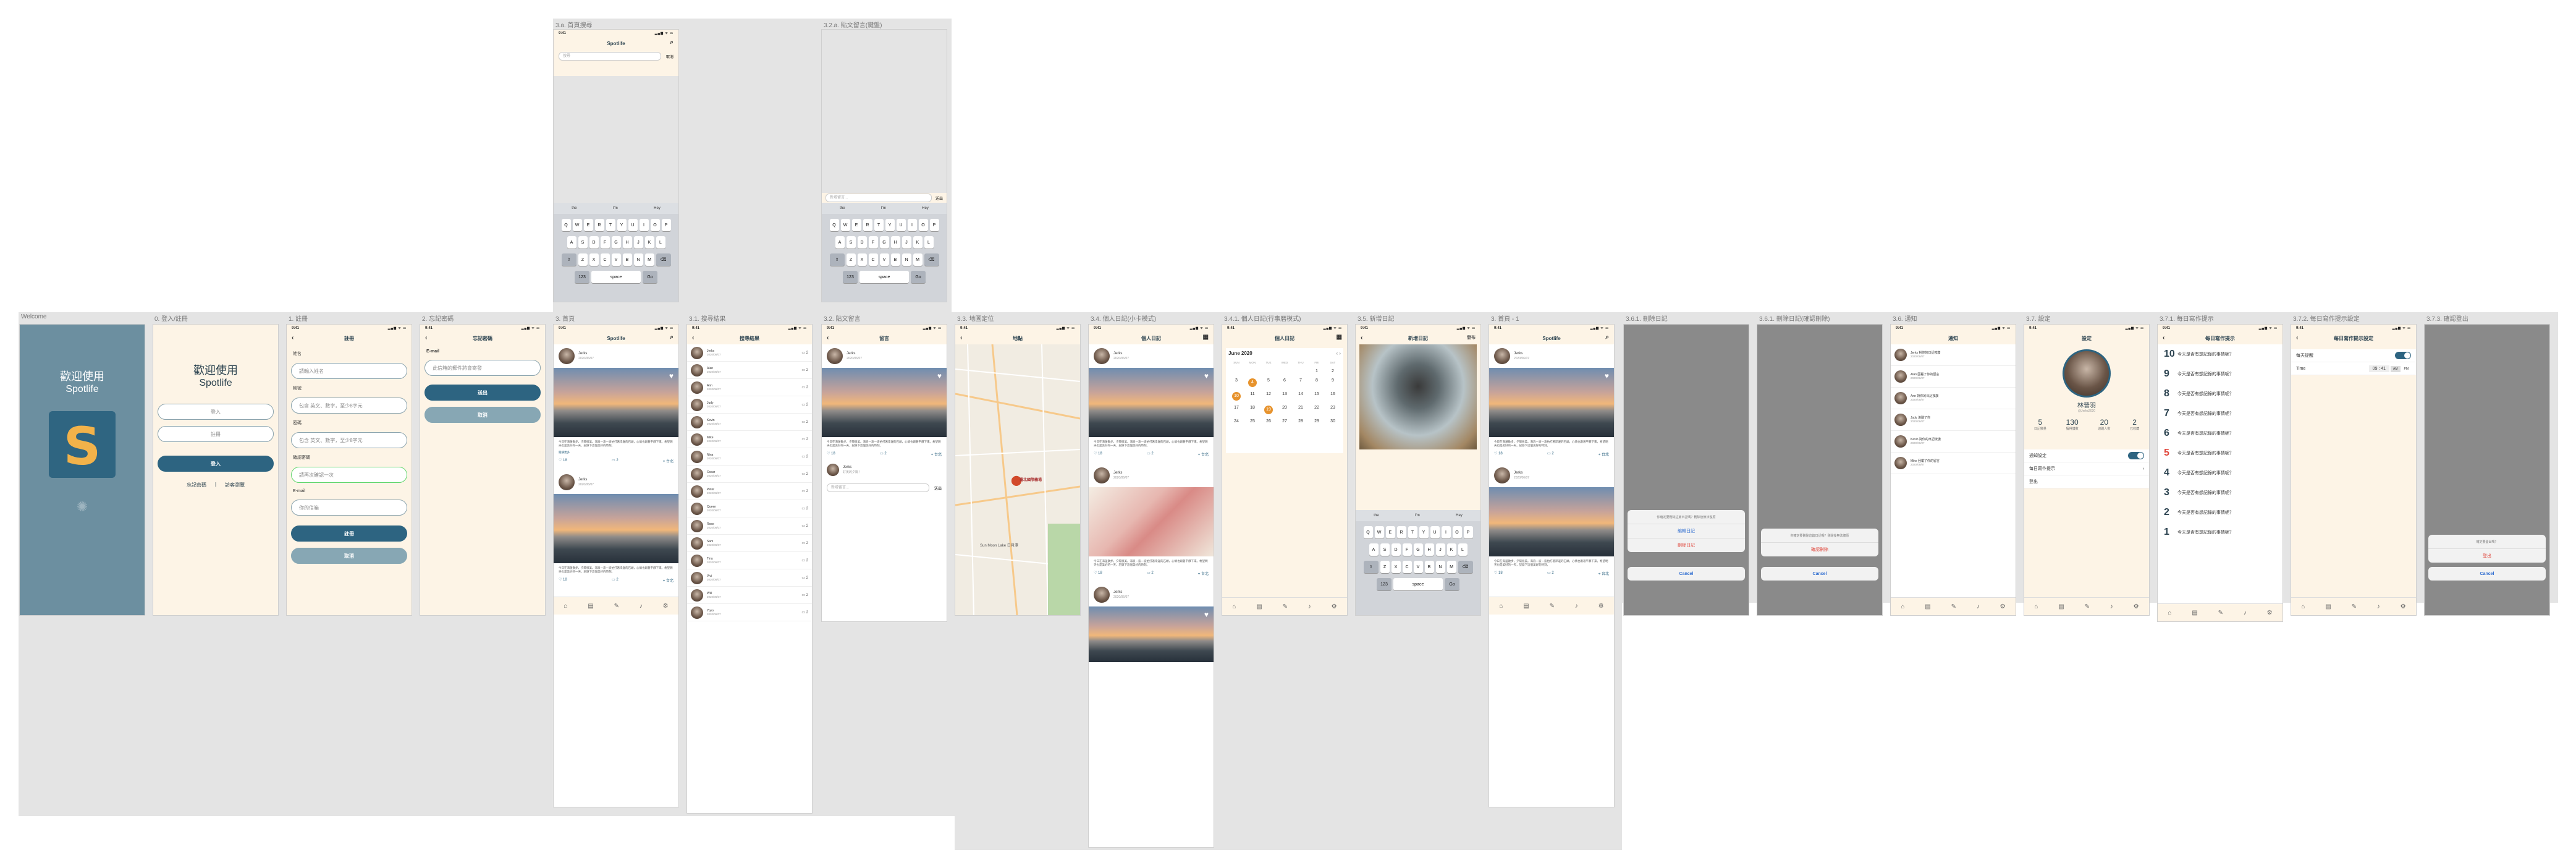  I want to click on calendar-day: 20, so click(1285, 410).